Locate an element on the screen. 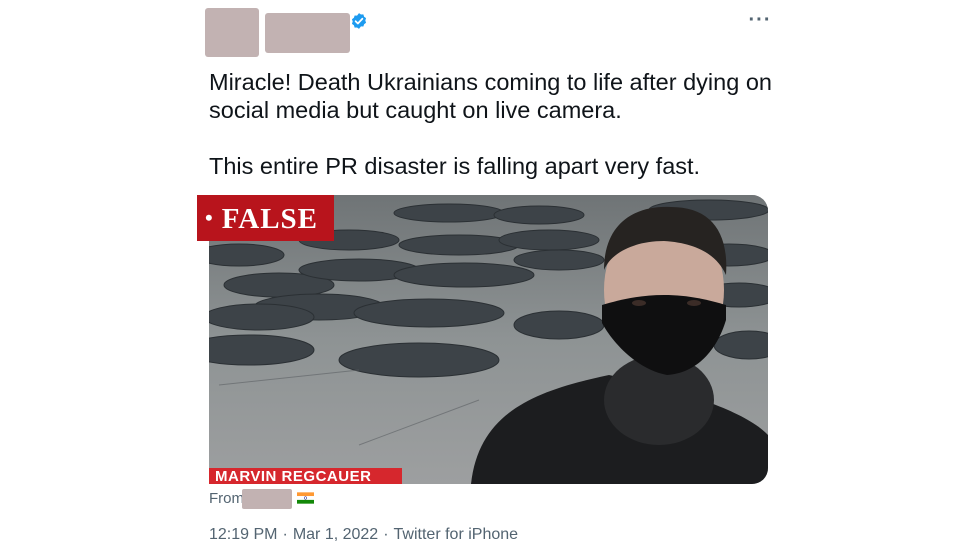 This screenshot has width=976, height=549. tweet-date: Mar 1, 2022 is located at coordinates (335, 534).